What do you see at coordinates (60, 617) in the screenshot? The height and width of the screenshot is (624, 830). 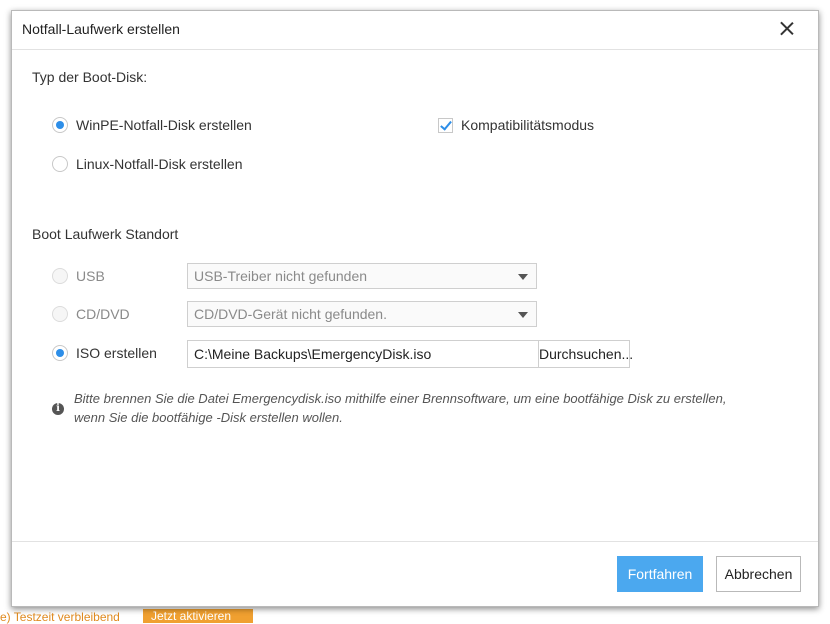 I see `trial-status-text: e) Testzeit verbleibend` at bounding box center [60, 617].